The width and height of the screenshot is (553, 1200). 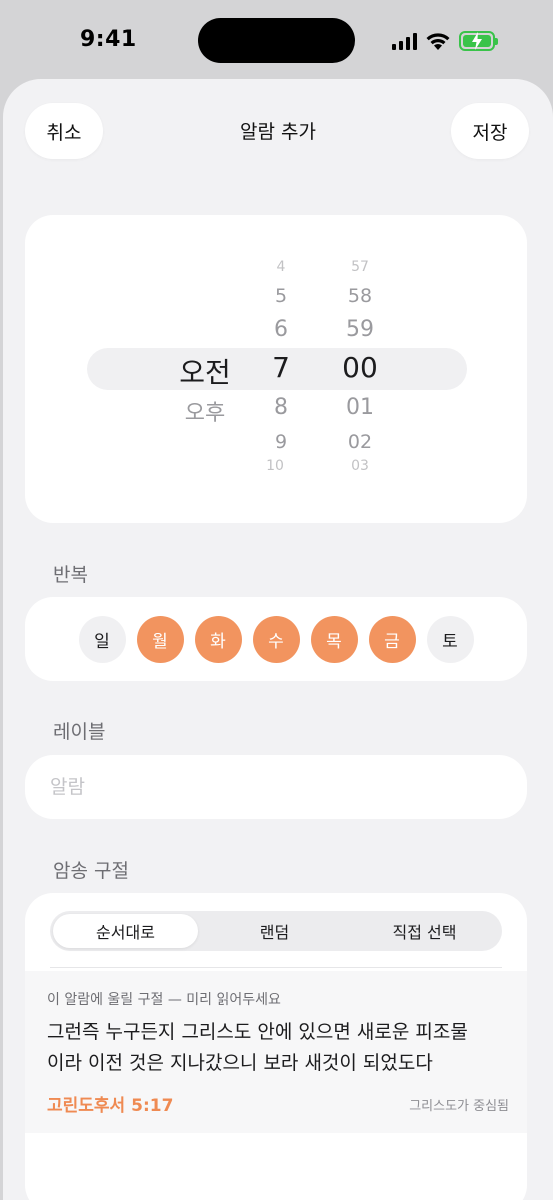 I want to click on wifi-icon, so click(x=438, y=41).